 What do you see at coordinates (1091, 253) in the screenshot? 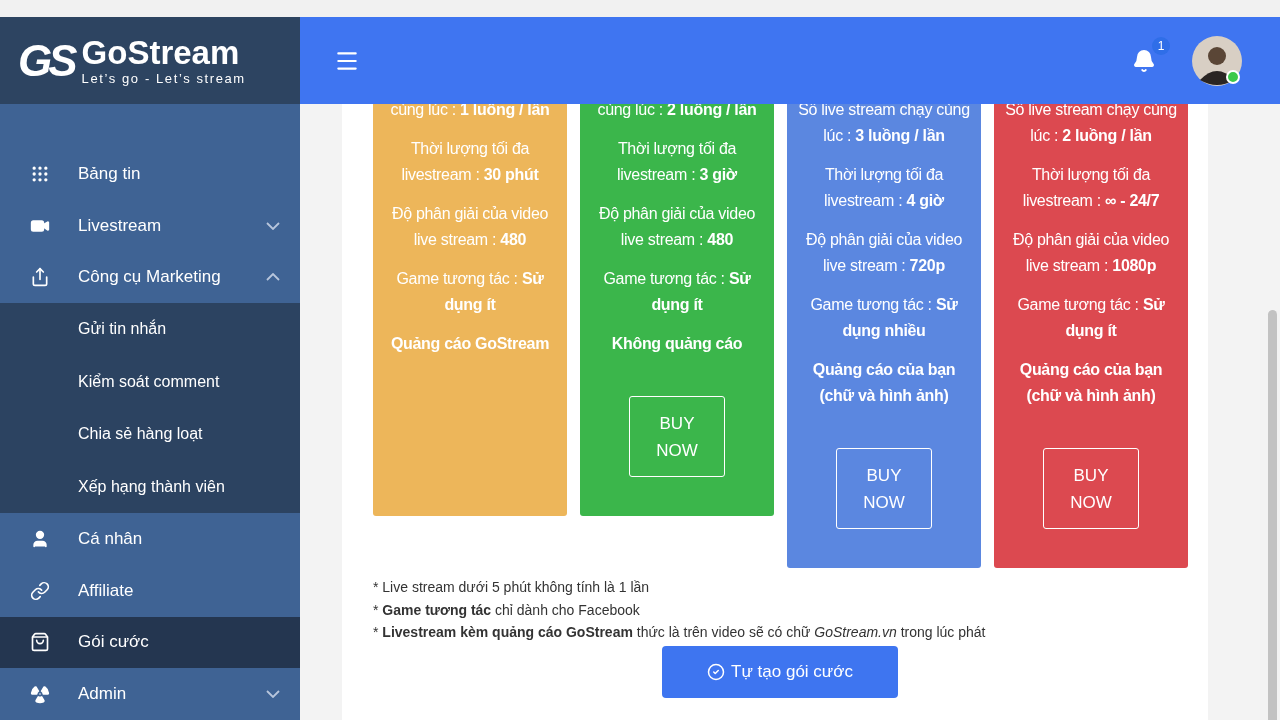
I see `plan-feature: Độ phân giải của video live stream : 1080p` at bounding box center [1091, 253].